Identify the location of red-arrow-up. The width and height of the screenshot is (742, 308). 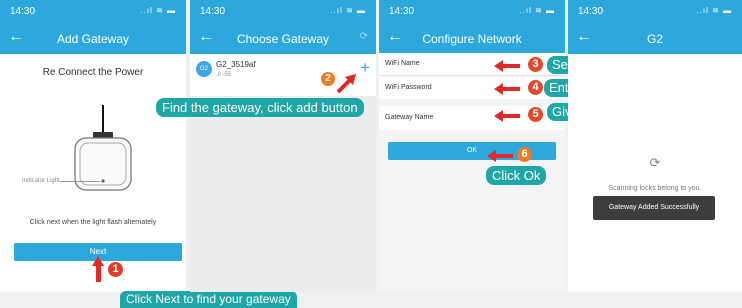
(98, 273).